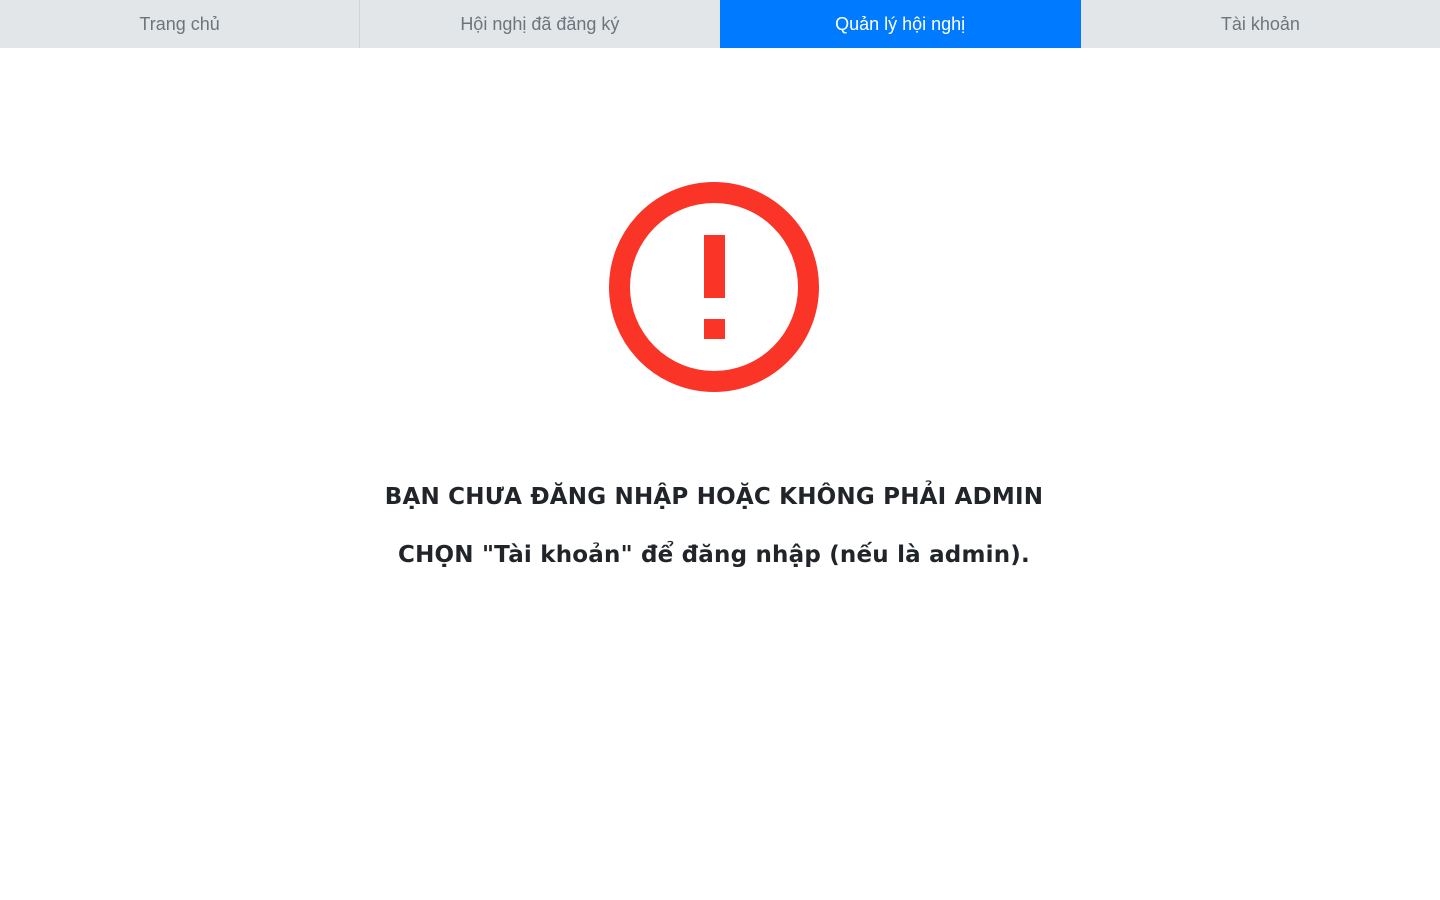  I want to click on not-logged-in-message: BẠN CHƯA ĐĂNG NHẬP HOẶC KHÔNG PHẢI ADMIN, so click(714, 497).